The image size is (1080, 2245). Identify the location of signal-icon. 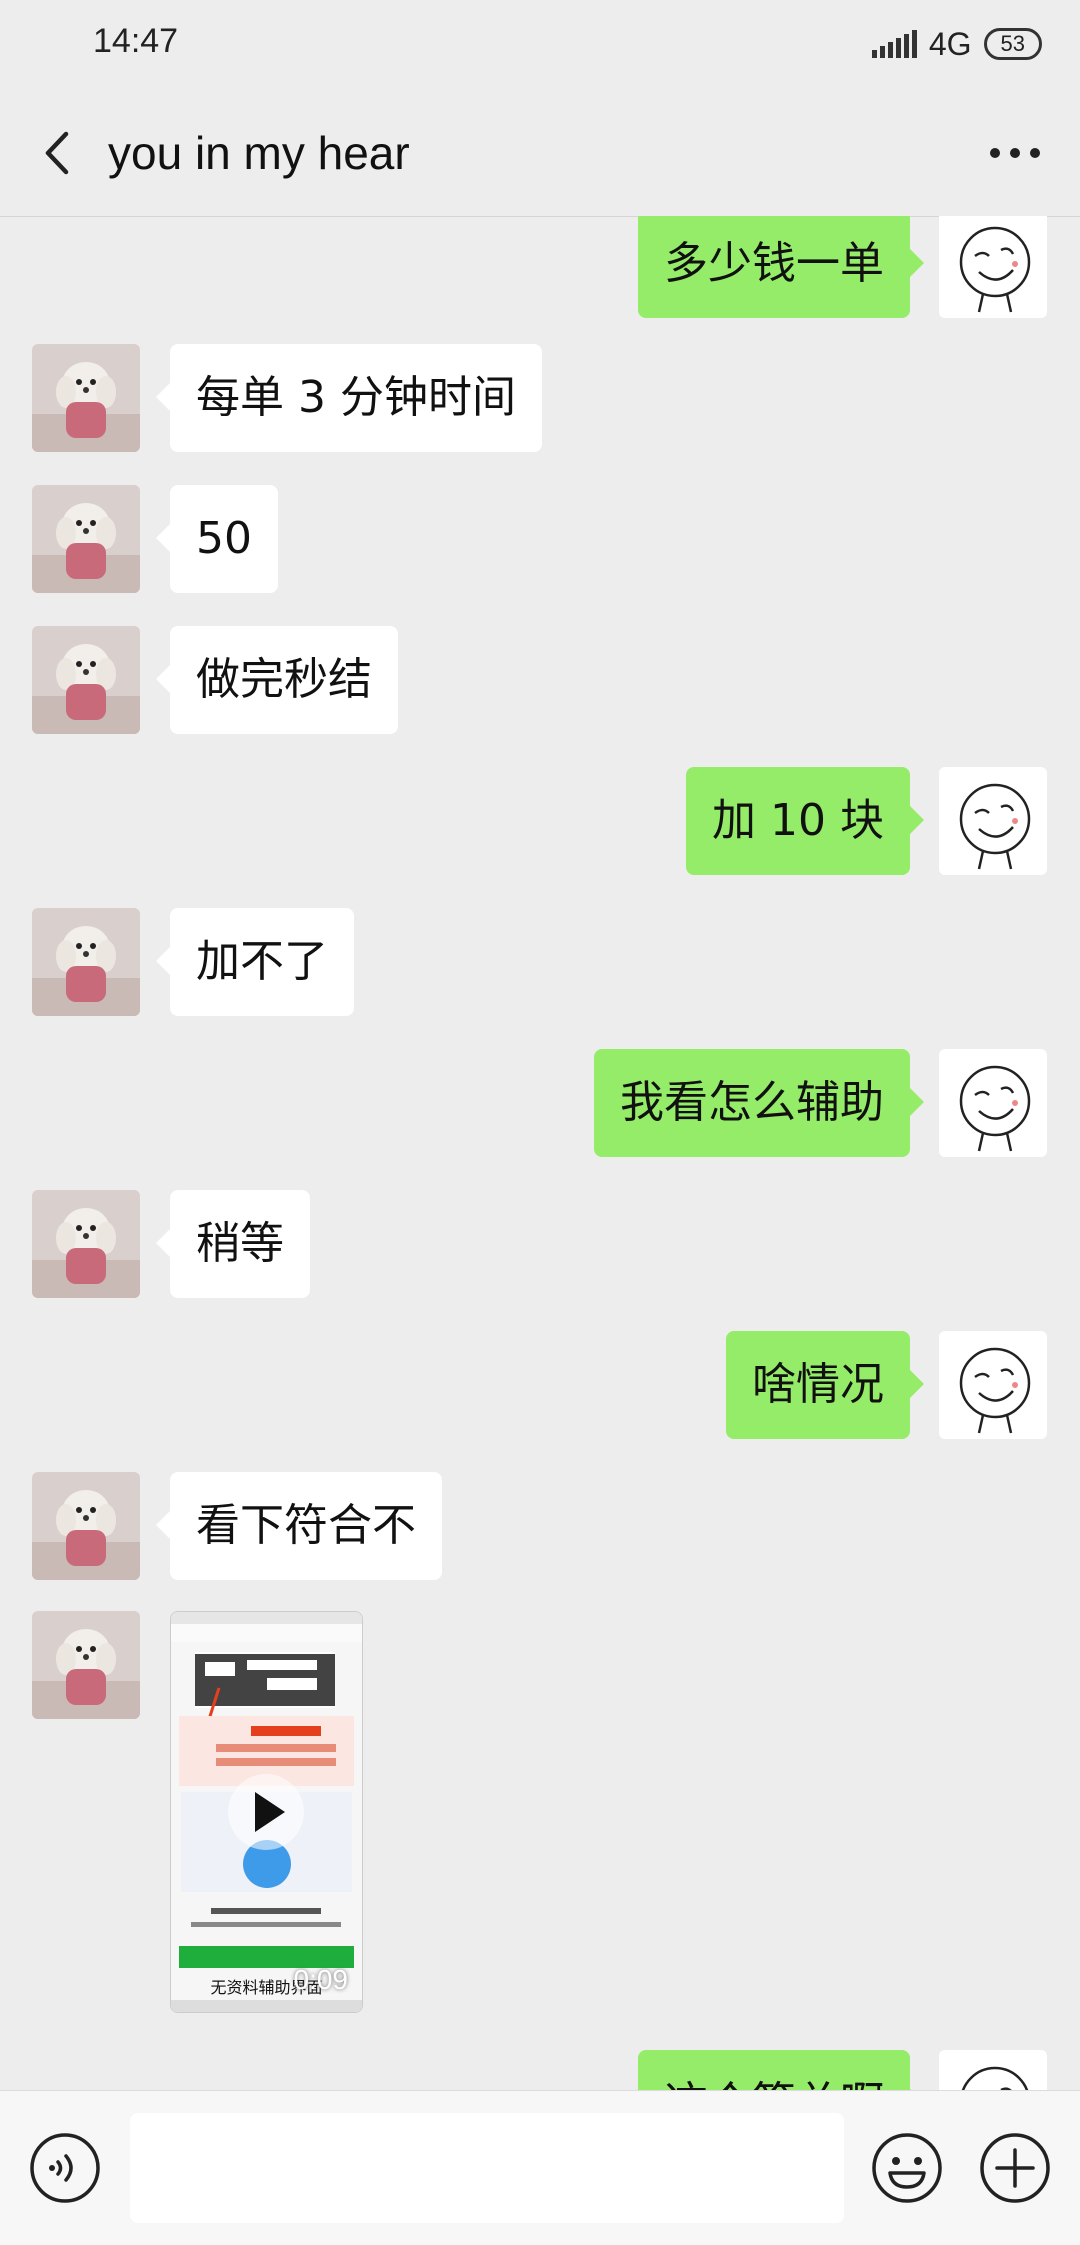
(894, 44).